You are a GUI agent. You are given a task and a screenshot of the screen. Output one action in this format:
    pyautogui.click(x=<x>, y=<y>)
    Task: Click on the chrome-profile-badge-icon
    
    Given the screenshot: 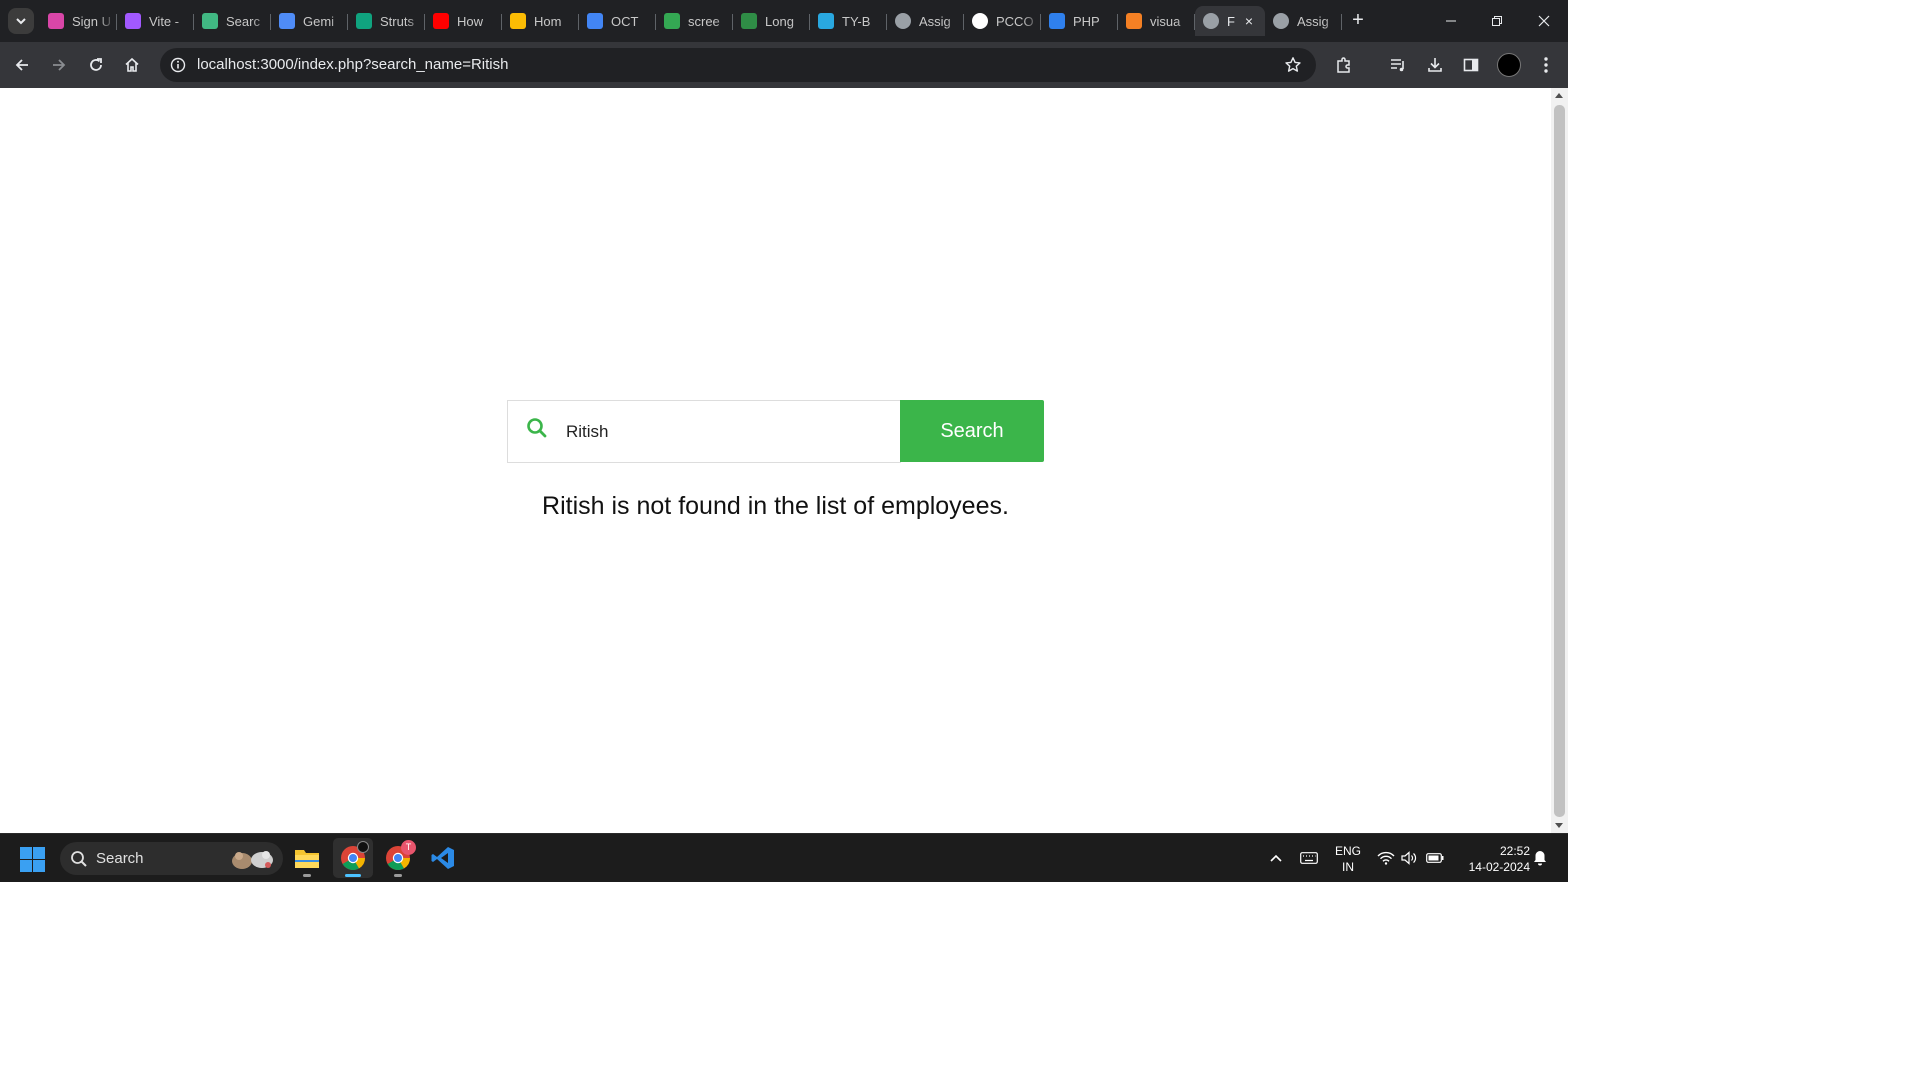 What is the action you would take?
    pyautogui.click(x=363, y=847)
    